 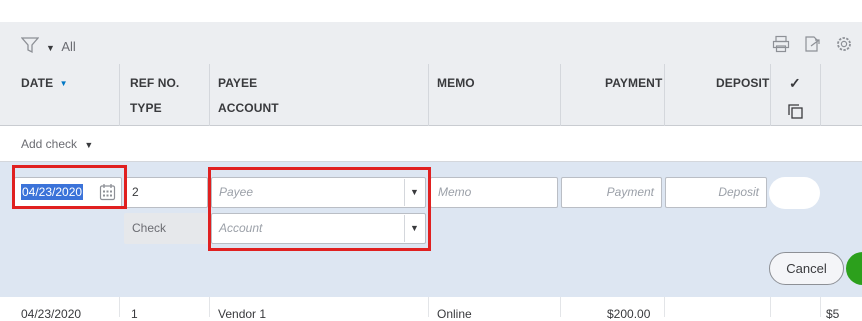 What do you see at coordinates (166, 192) in the screenshot?
I see `ref-no-field: 2` at bounding box center [166, 192].